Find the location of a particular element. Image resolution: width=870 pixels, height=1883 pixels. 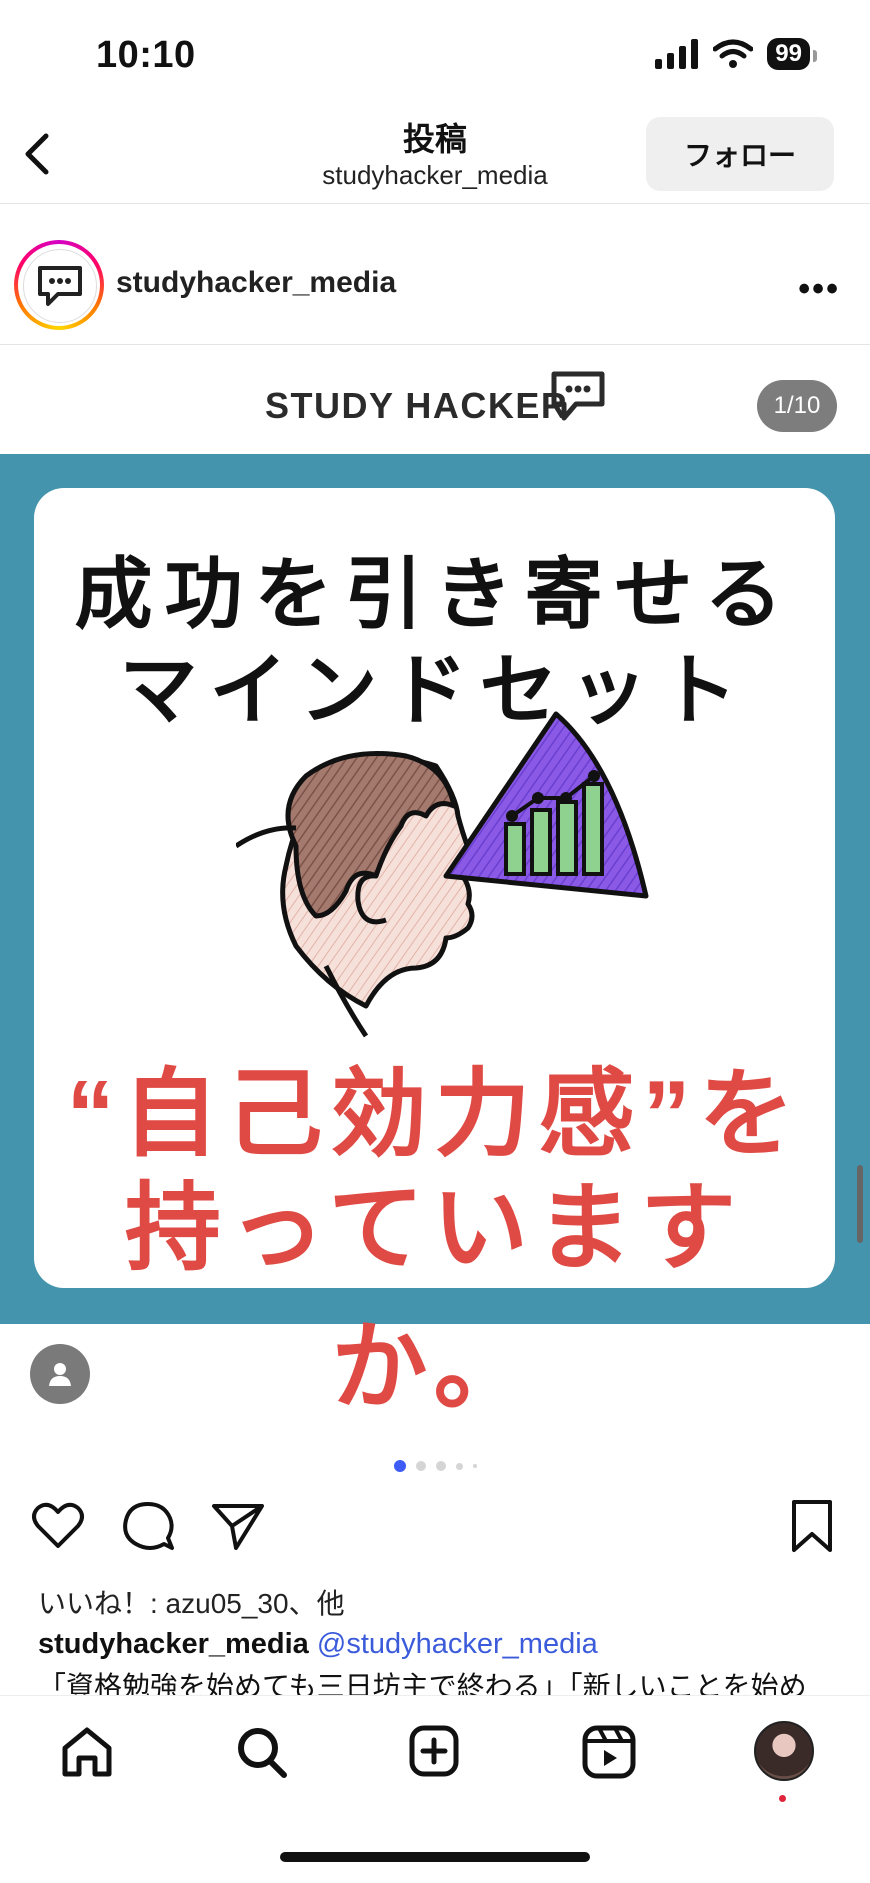

image-counter: 1/10 is located at coordinates (797, 406).